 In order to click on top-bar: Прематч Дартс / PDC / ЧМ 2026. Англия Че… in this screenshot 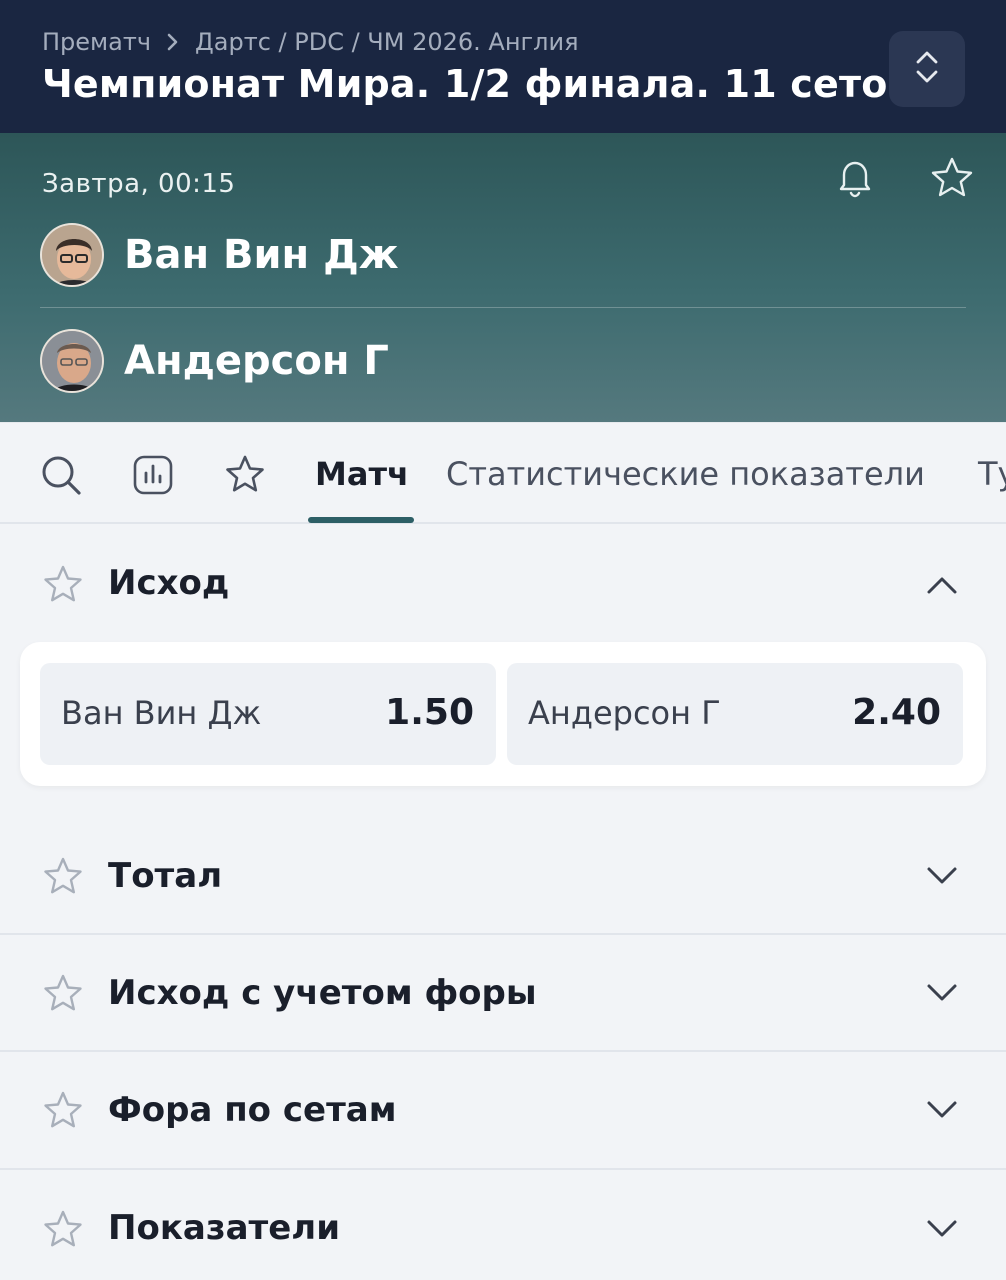, I will do `click(503, 66)`.